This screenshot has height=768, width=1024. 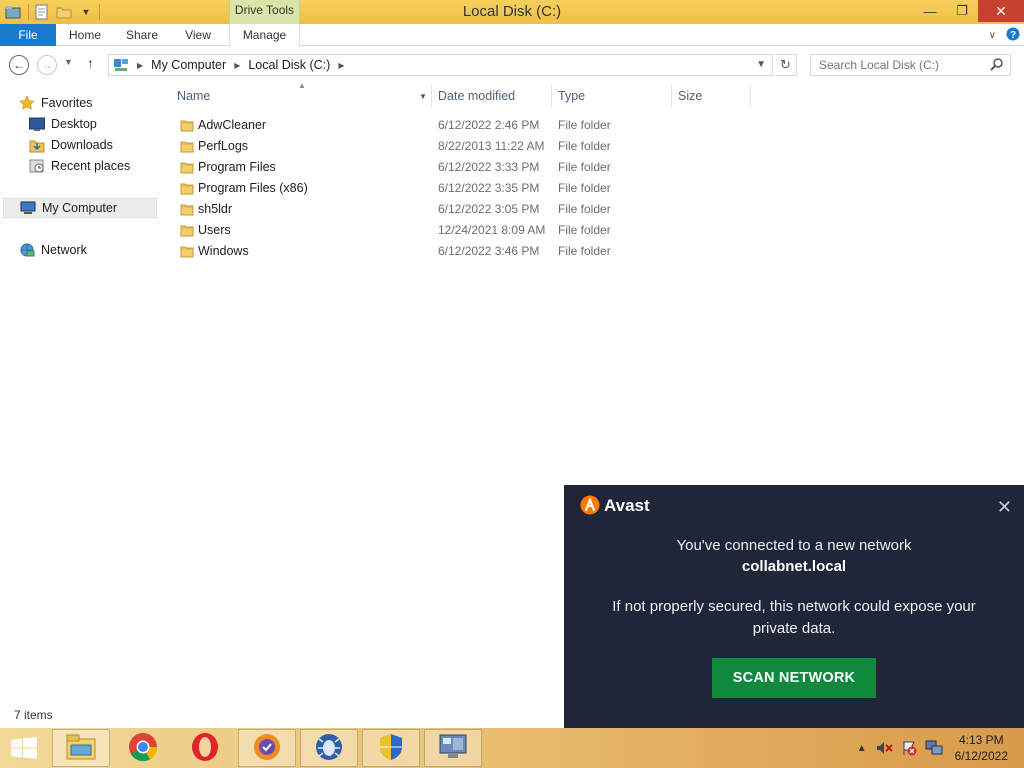 What do you see at coordinates (289, 65) in the screenshot?
I see `breadcrumb-local-disk: Local Disk (C:)` at bounding box center [289, 65].